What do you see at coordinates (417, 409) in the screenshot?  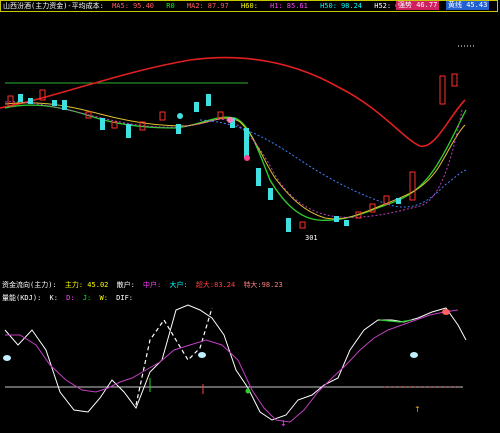 I see `kdj-up-arrow: ↑` at bounding box center [417, 409].